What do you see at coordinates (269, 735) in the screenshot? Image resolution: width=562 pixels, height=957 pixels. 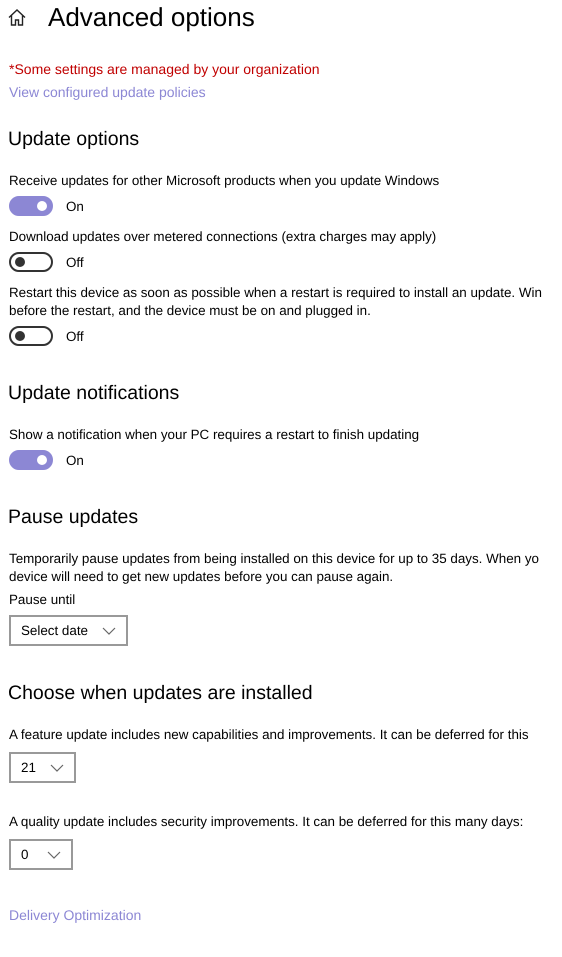 I see `setting-description: A feature update includes new capabilities and improvements. It can be deferred for this` at bounding box center [269, 735].